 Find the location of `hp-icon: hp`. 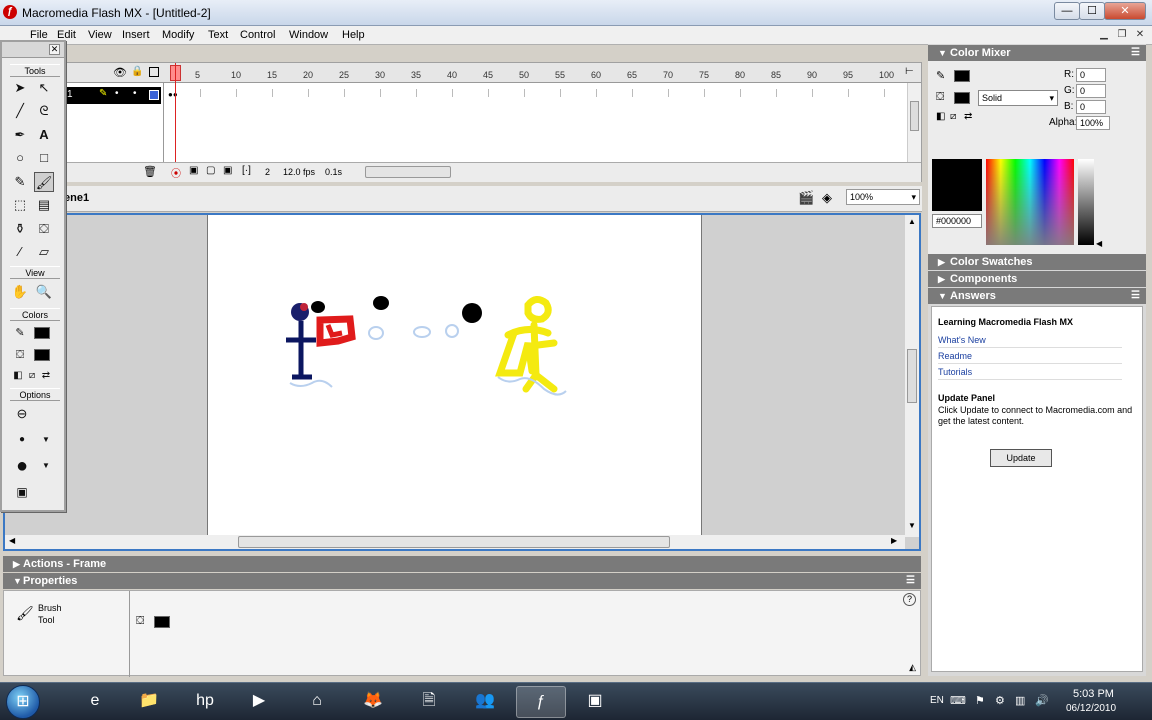

hp-icon: hp is located at coordinates (205, 702).